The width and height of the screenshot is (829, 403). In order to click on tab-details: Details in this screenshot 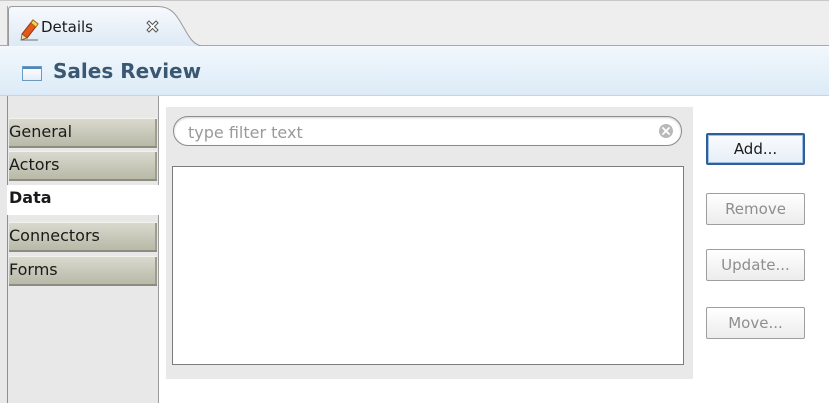, I will do `click(104, 26)`.